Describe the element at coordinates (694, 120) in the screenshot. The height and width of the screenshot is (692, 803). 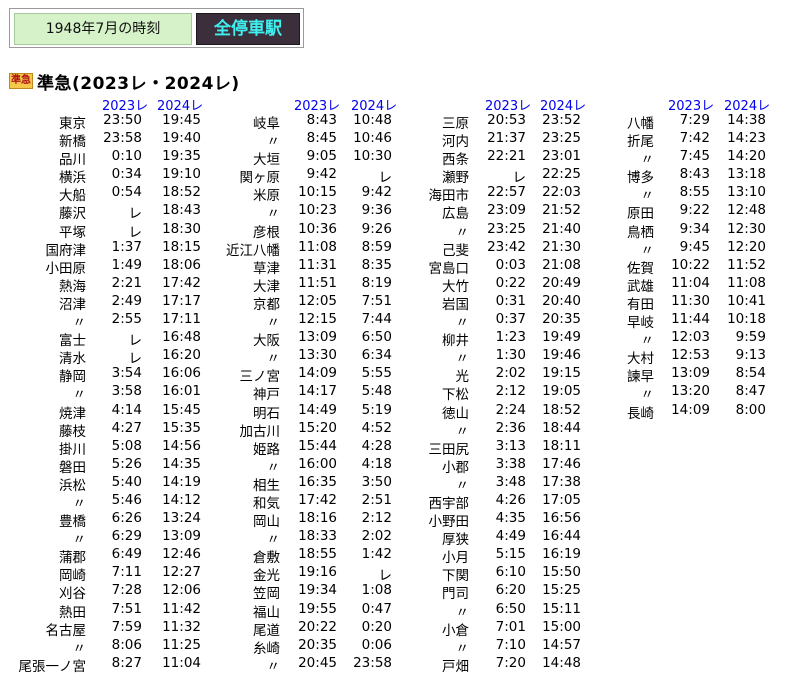
I see `time-2023: 7:29` at that location.